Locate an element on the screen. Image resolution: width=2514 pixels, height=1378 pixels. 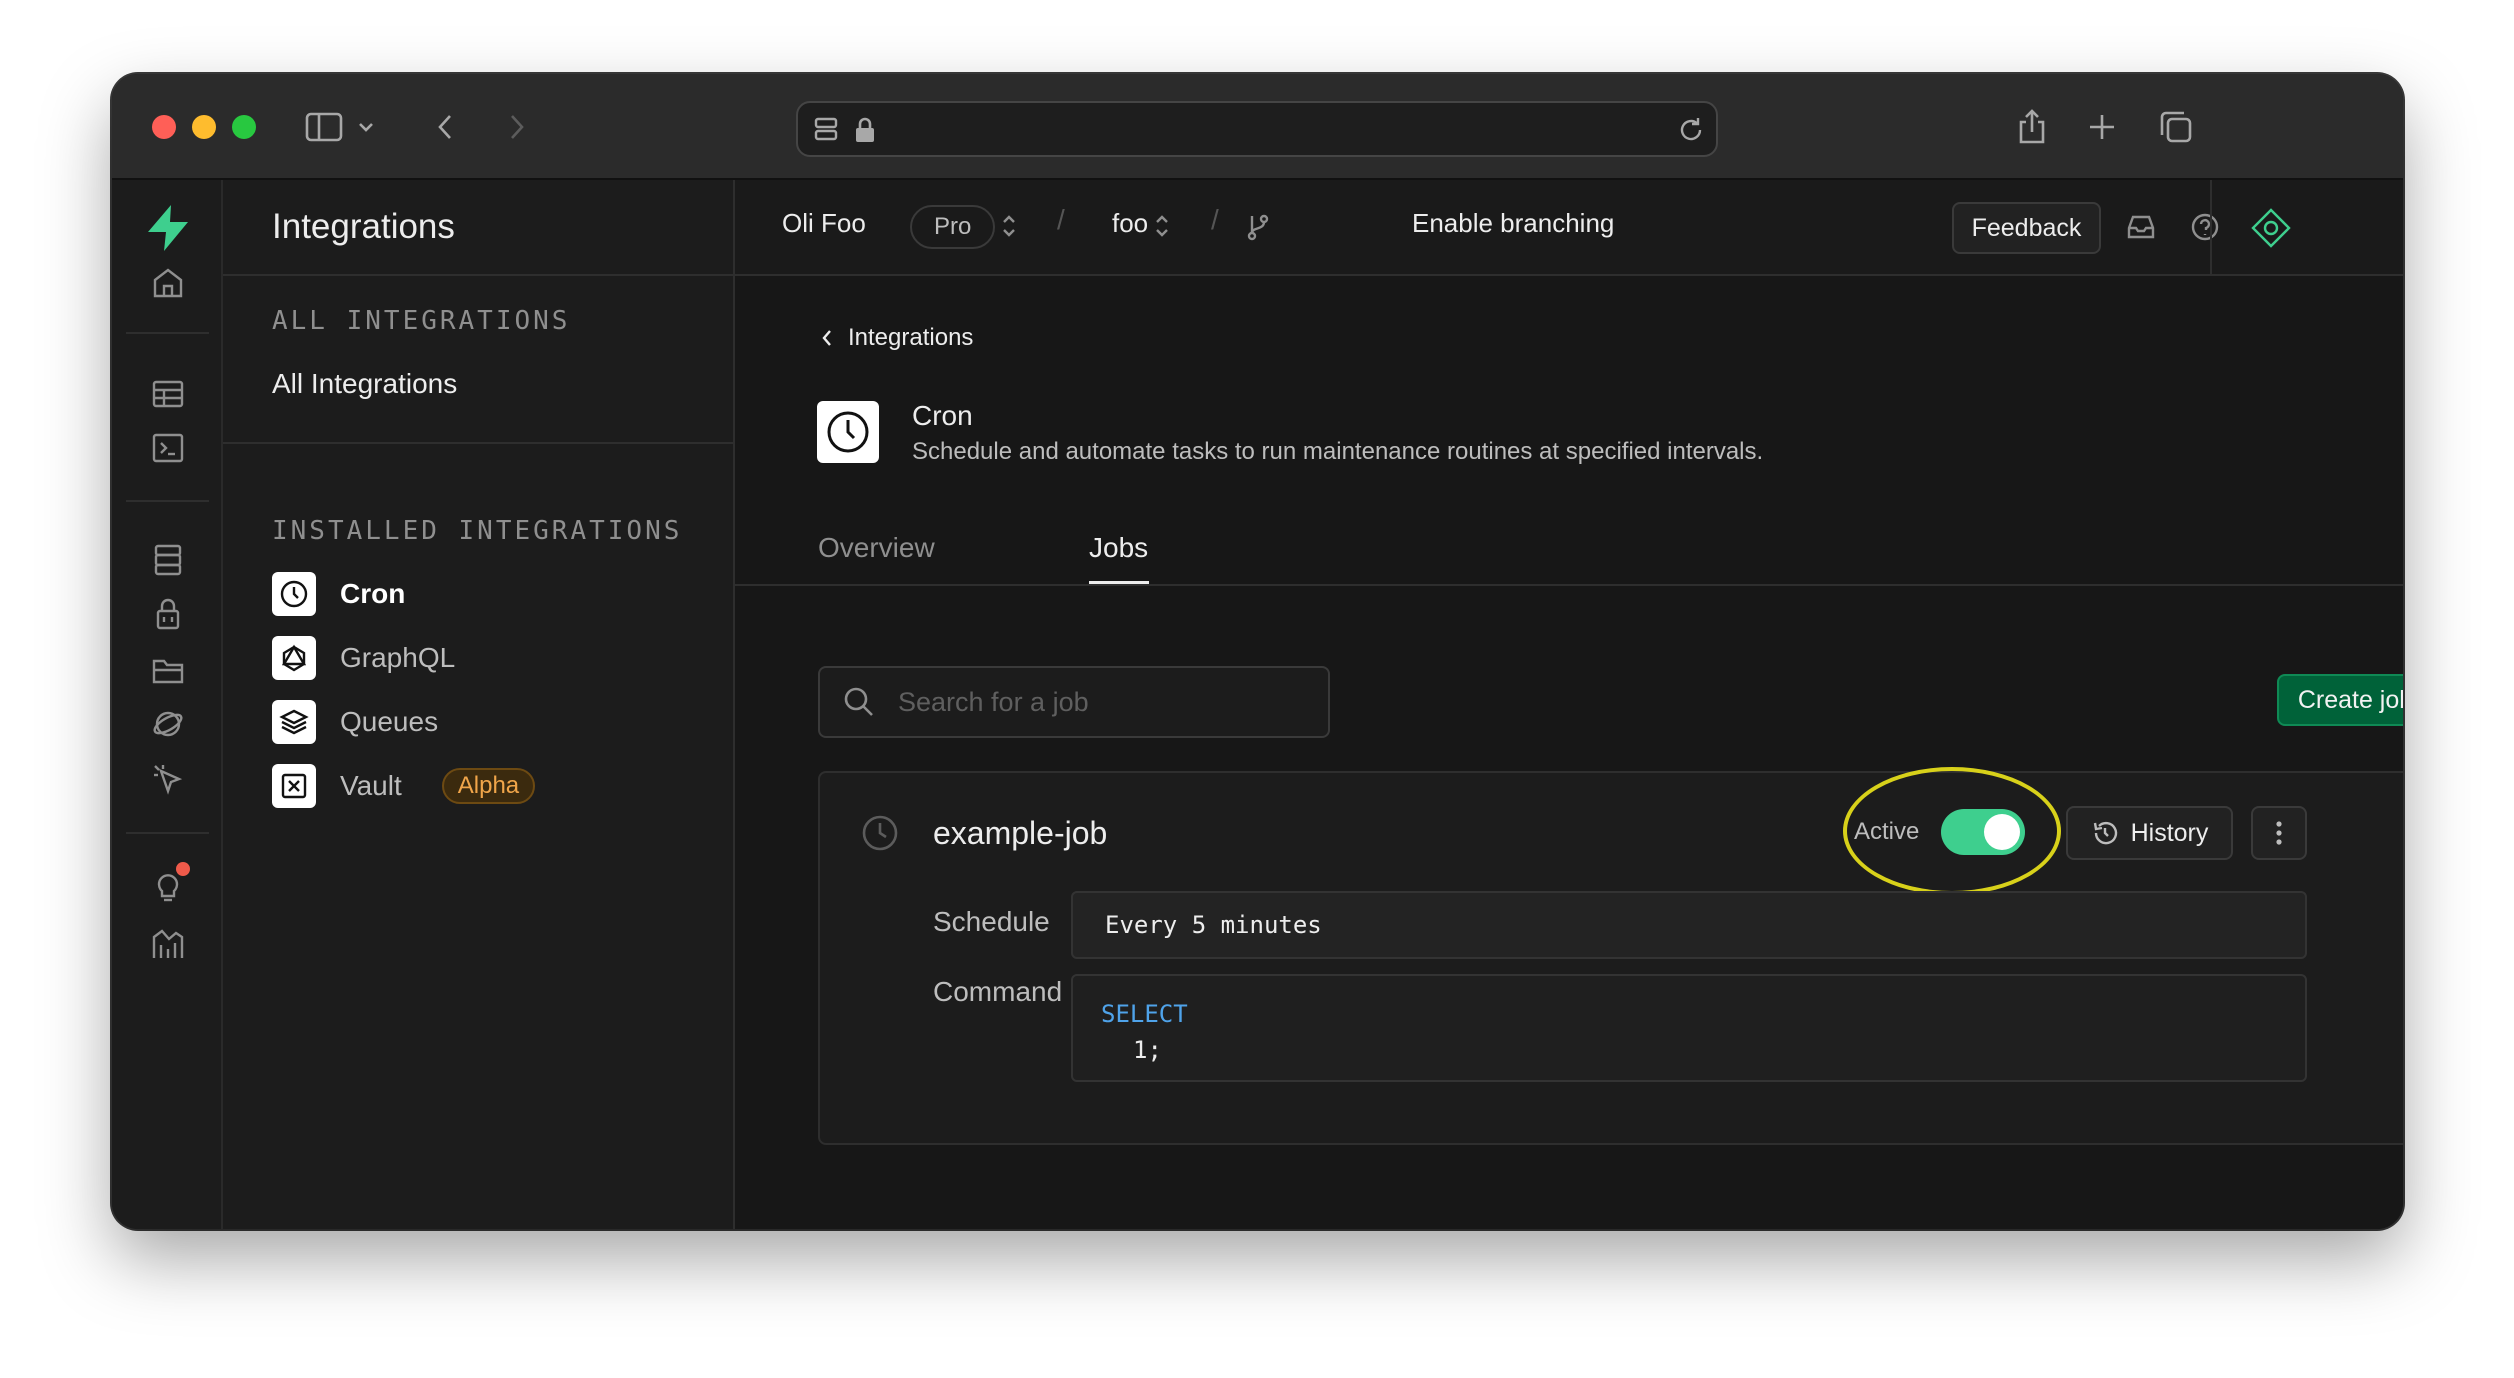
schedule-value: Every 5 minutes is located at coordinates (1689, 925).